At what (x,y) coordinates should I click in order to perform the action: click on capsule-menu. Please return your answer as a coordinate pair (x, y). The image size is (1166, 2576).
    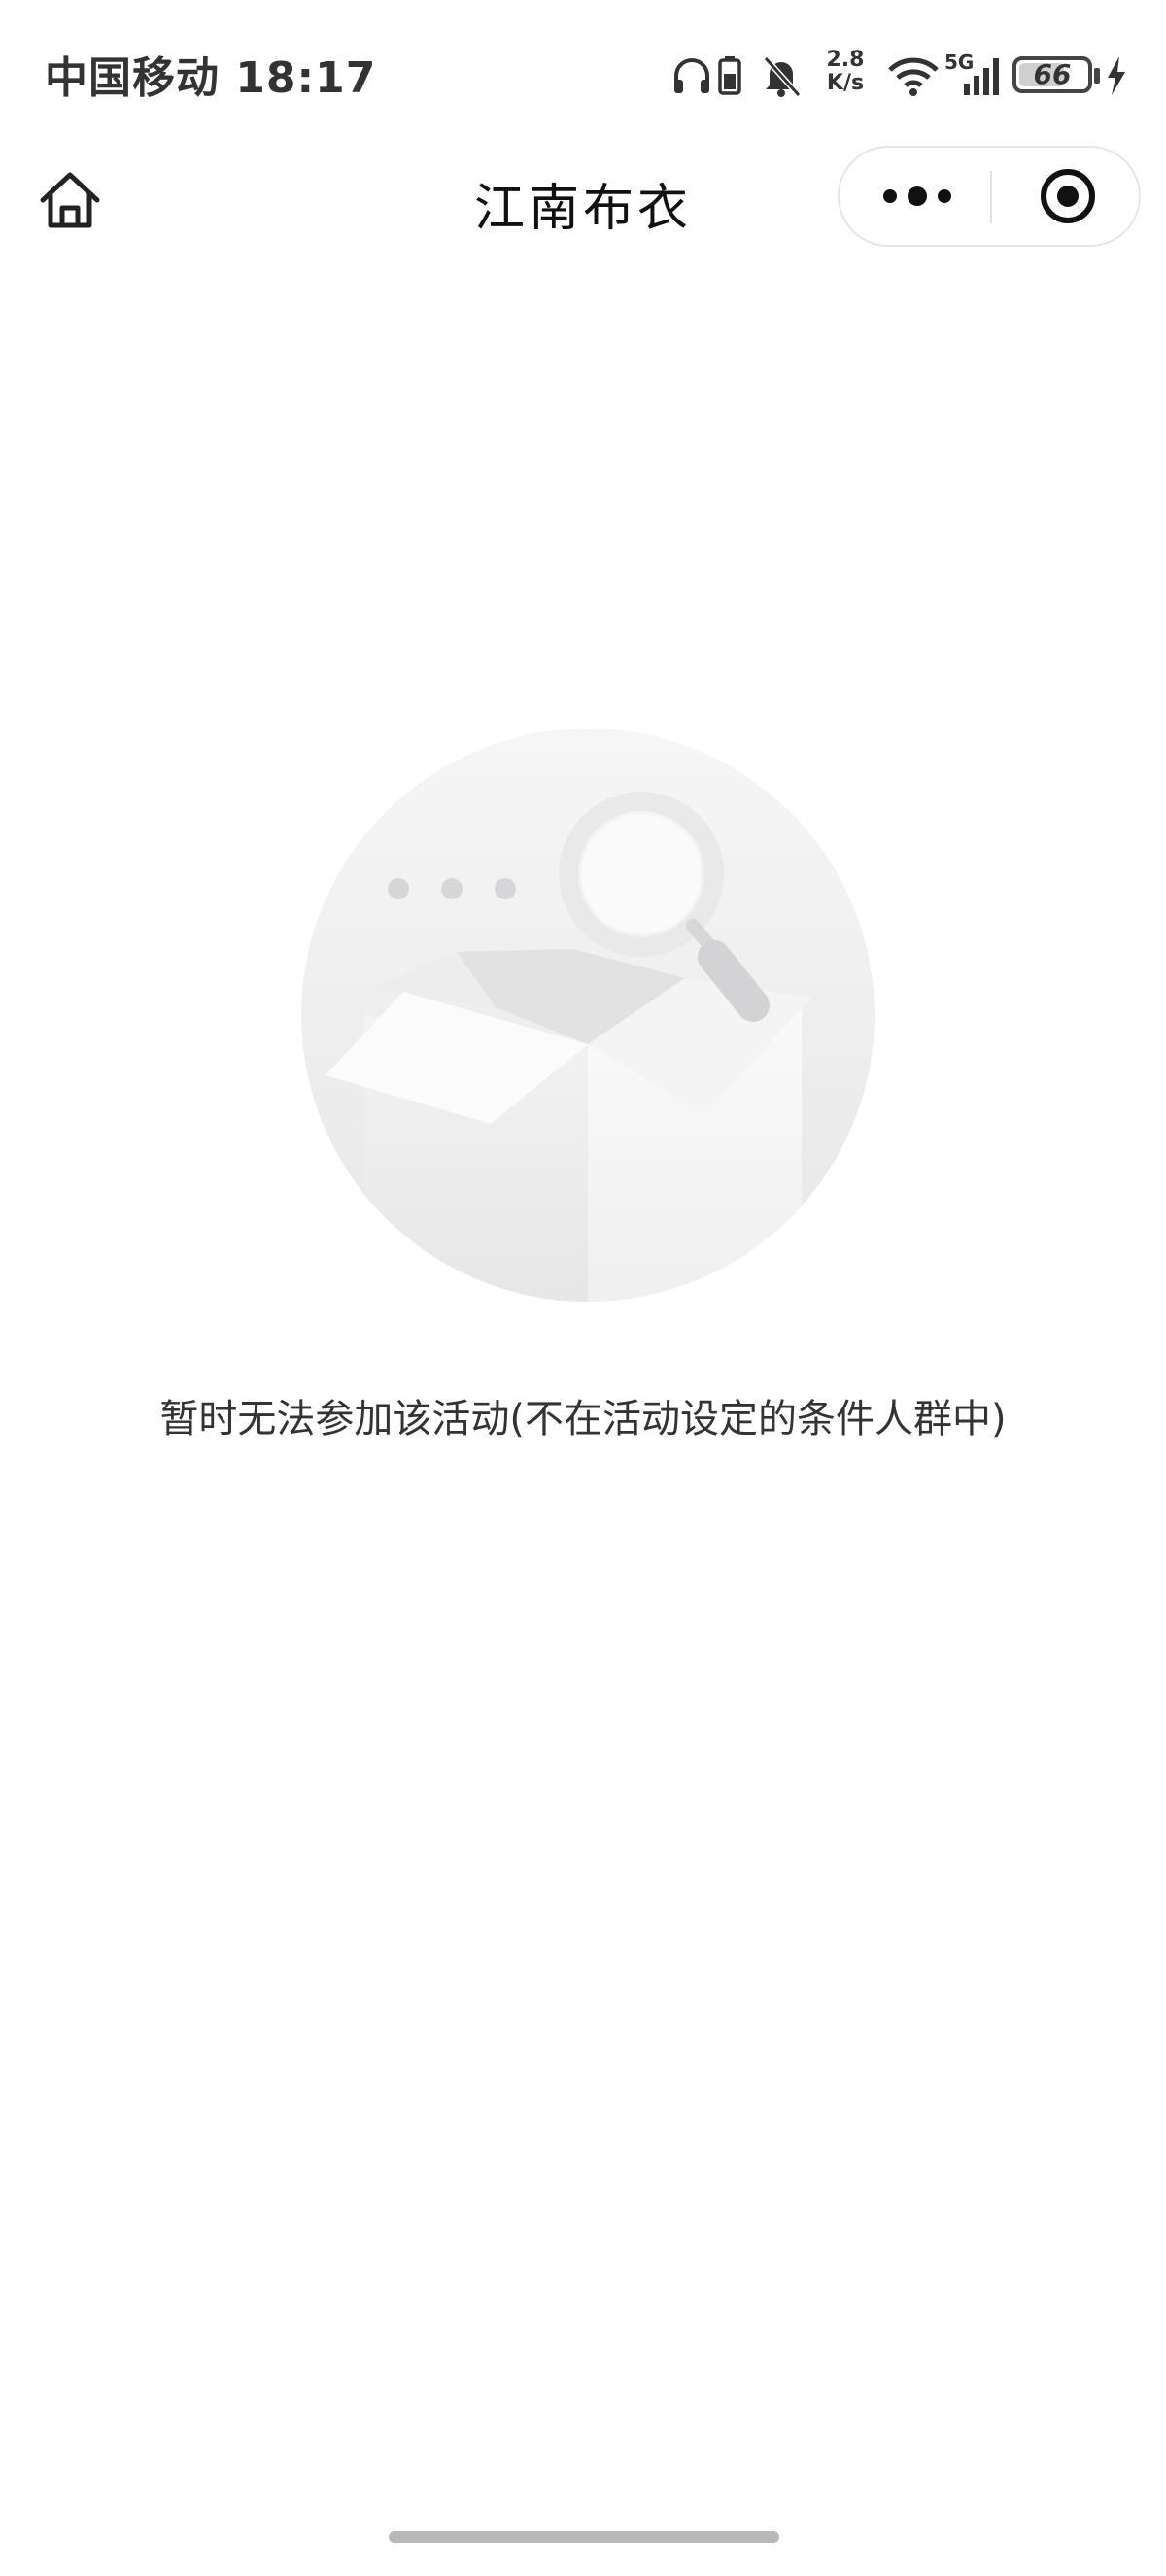
    Looking at the image, I should click on (989, 196).